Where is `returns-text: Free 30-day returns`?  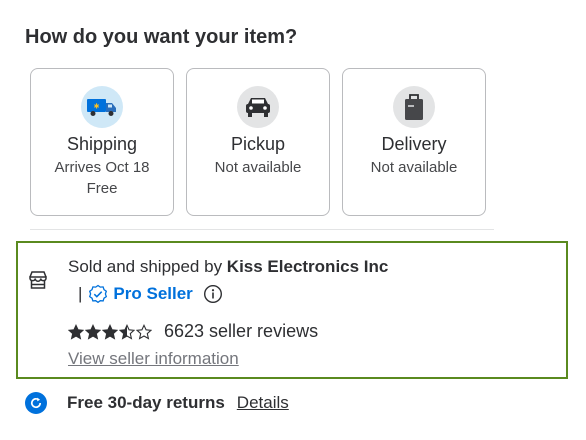
returns-text: Free 30-day returns is located at coordinates (146, 402).